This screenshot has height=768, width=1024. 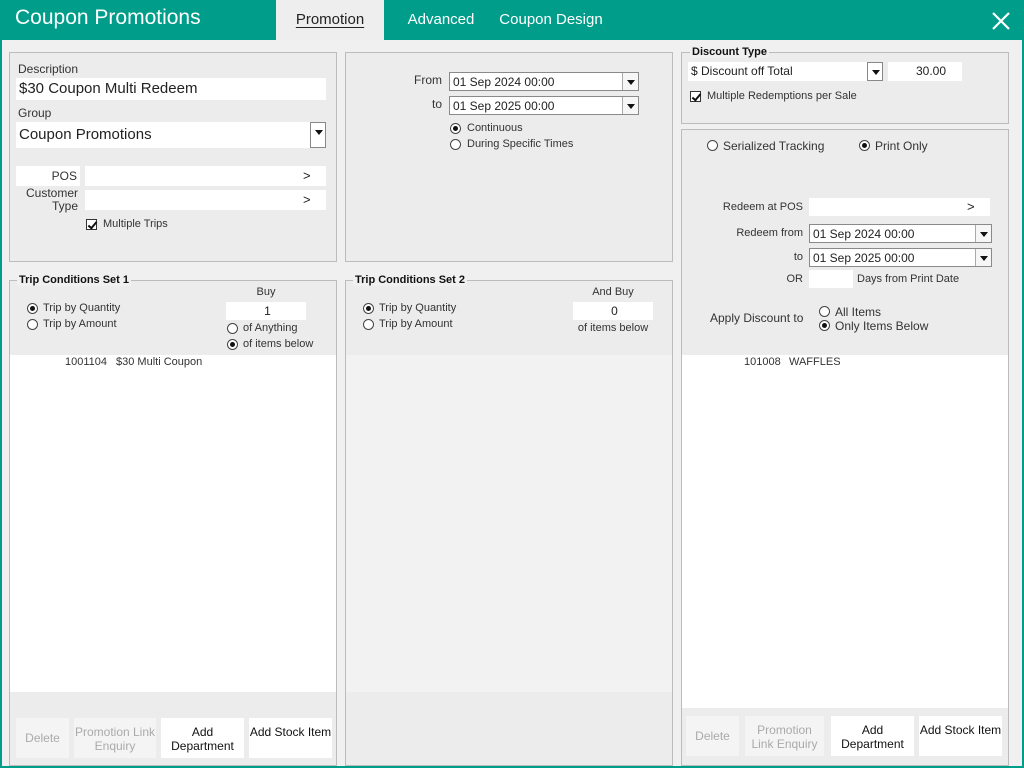 I want to click on pos-label-box: POS, so click(x=48, y=176).